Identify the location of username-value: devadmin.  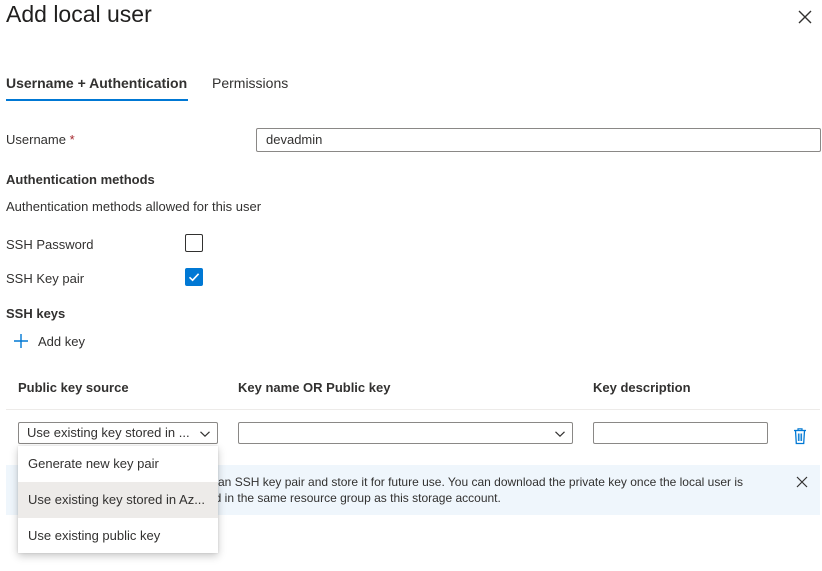
(294, 139).